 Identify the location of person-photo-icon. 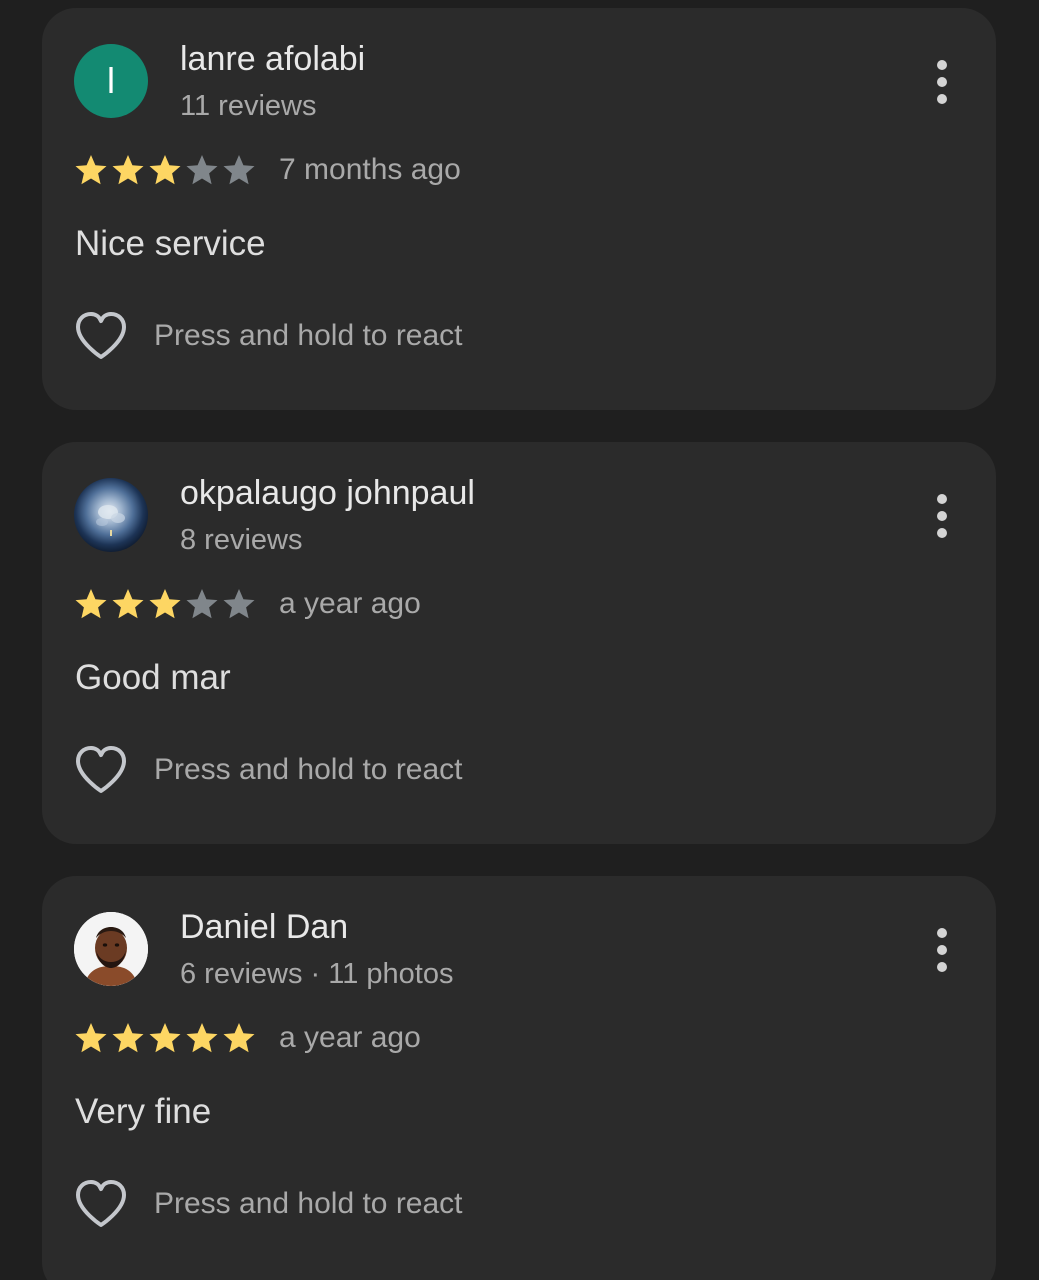
(111, 949).